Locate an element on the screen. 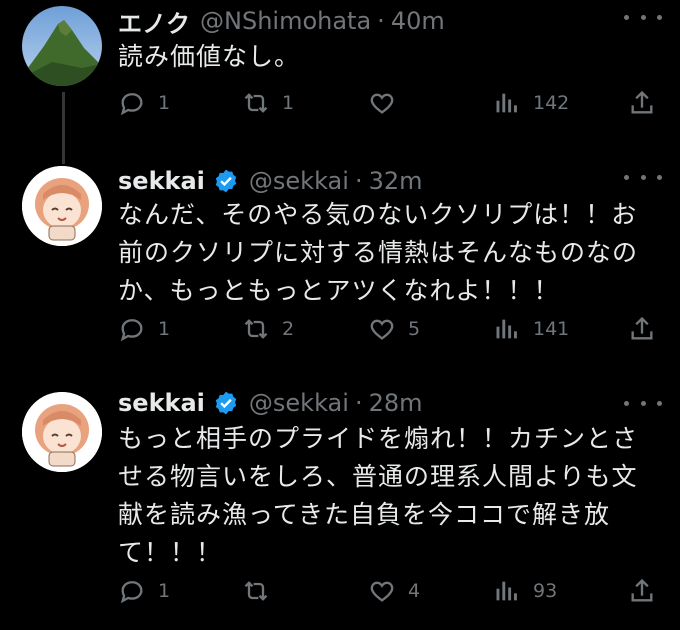 Image resolution: width=680 pixels, height=630 pixels. tweet-actions: 1 1 142 is located at coordinates (388, 103).